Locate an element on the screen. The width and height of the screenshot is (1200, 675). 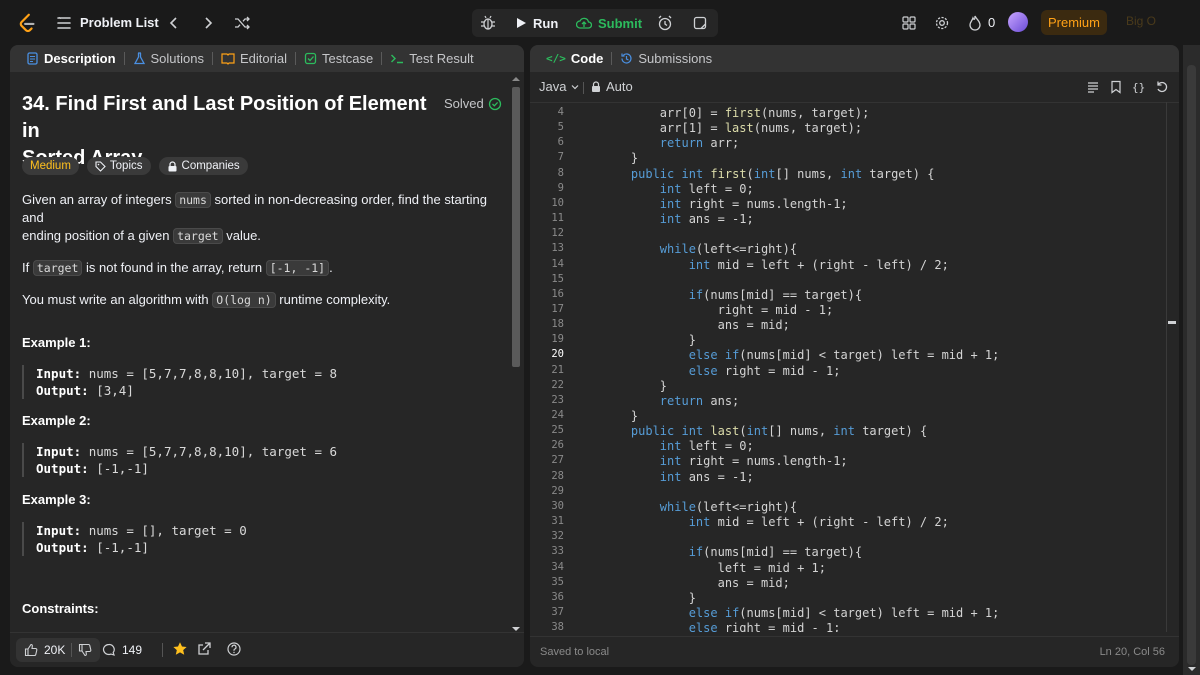
code-line: 4 arr[0] = first(nums, target); is located at coordinates (850, 113).